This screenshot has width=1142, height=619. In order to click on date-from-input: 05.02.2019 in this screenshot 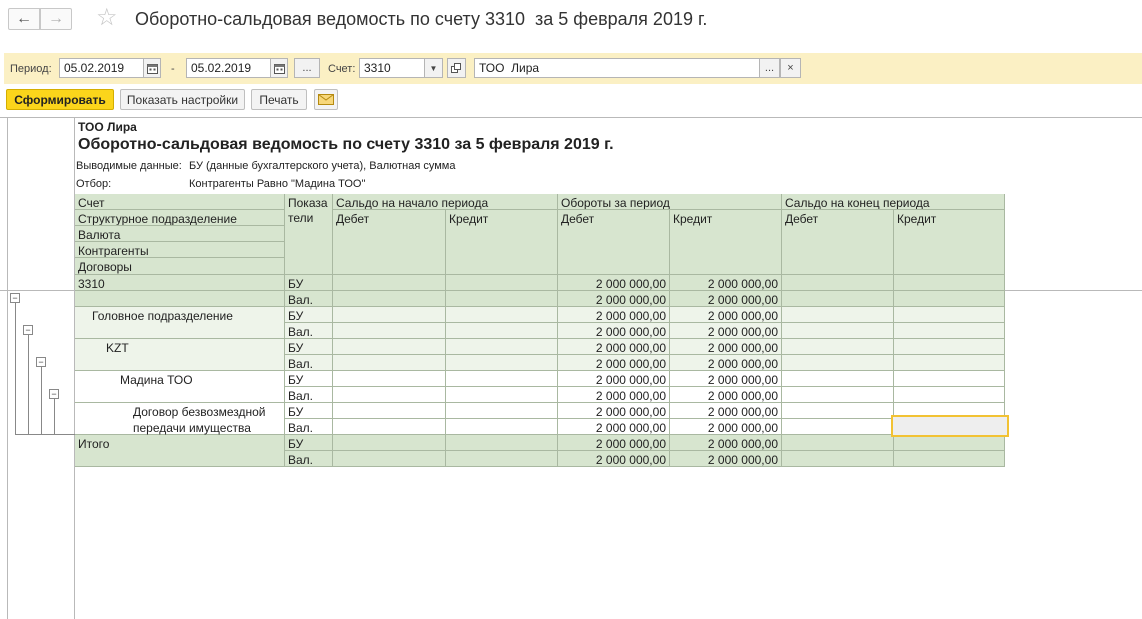, I will do `click(101, 68)`.